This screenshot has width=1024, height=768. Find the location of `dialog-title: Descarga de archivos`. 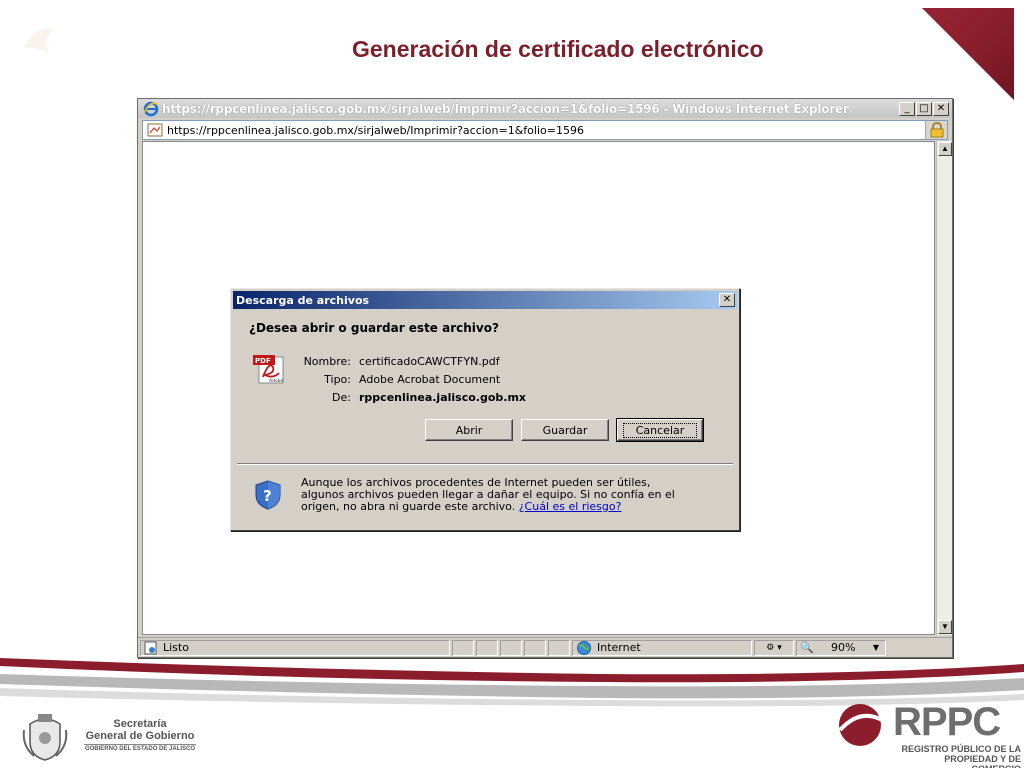

dialog-title: Descarga de archivos is located at coordinates (303, 300).